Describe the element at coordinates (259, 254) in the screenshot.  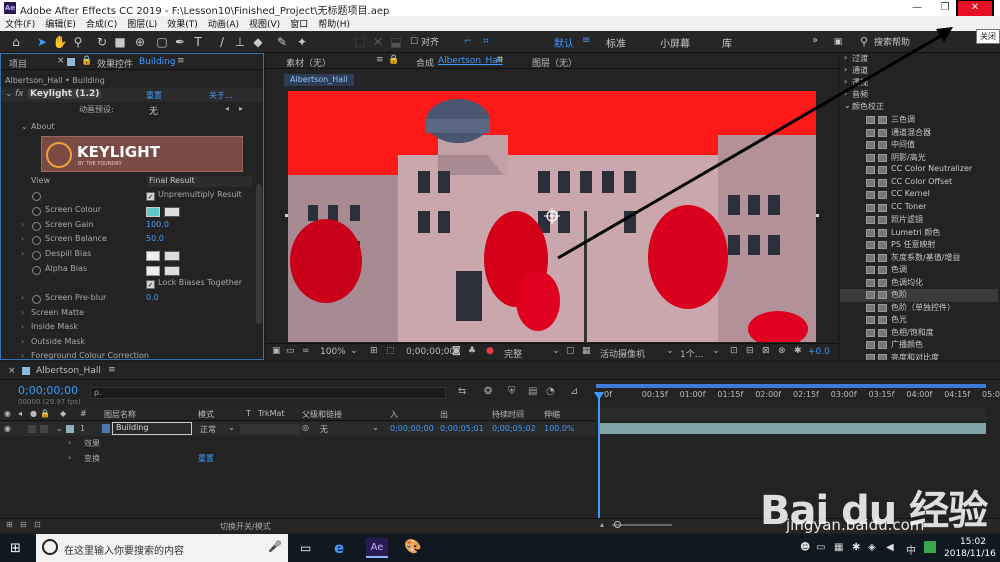
I see `effect-panel-scrollbar` at that location.